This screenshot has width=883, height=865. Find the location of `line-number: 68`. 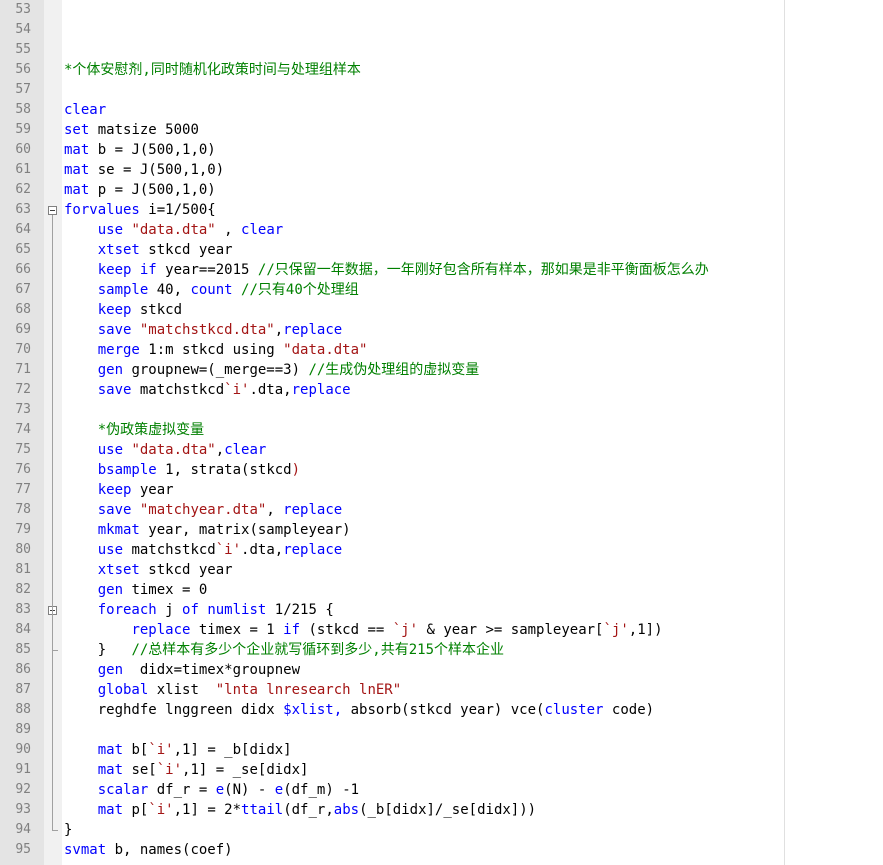

line-number: 68 is located at coordinates (23, 309).